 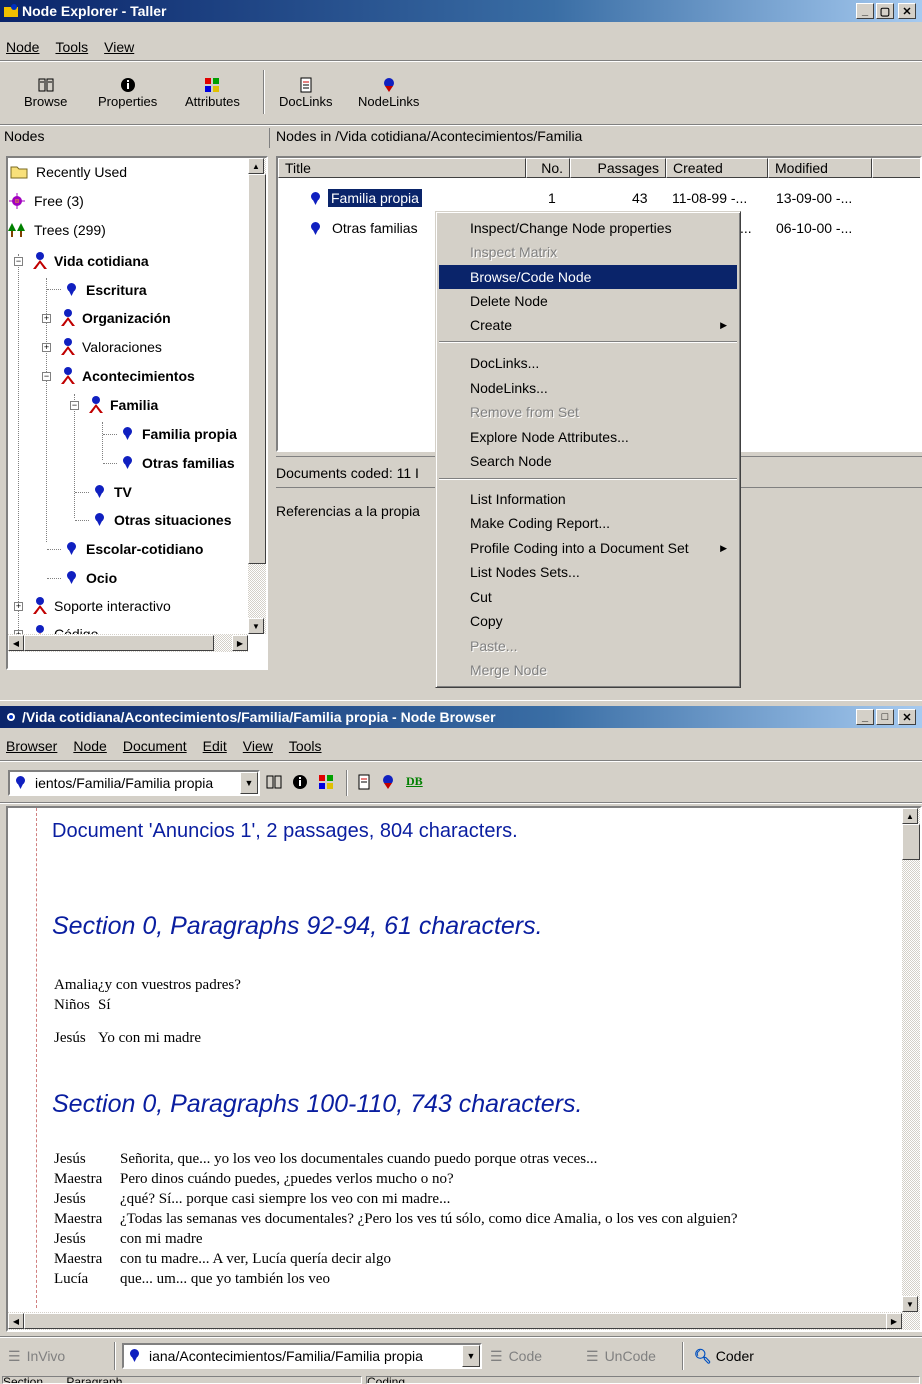 What do you see at coordinates (885, 11) in the screenshot?
I see `restore-icon: ▢` at bounding box center [885, 11].